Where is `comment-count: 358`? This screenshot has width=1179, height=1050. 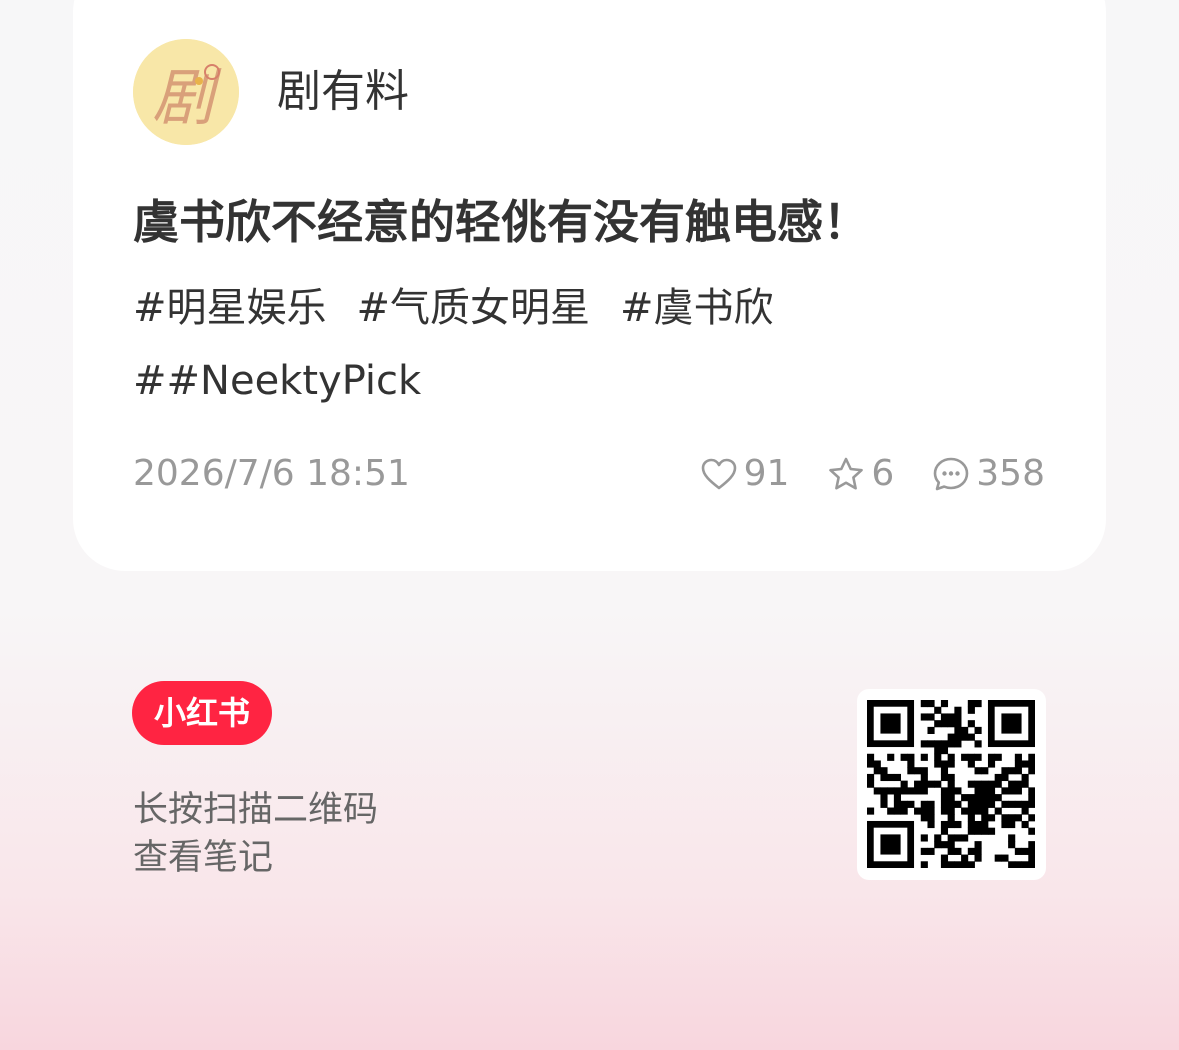
comment-count: 358 is located at coordinates (1010, 473).